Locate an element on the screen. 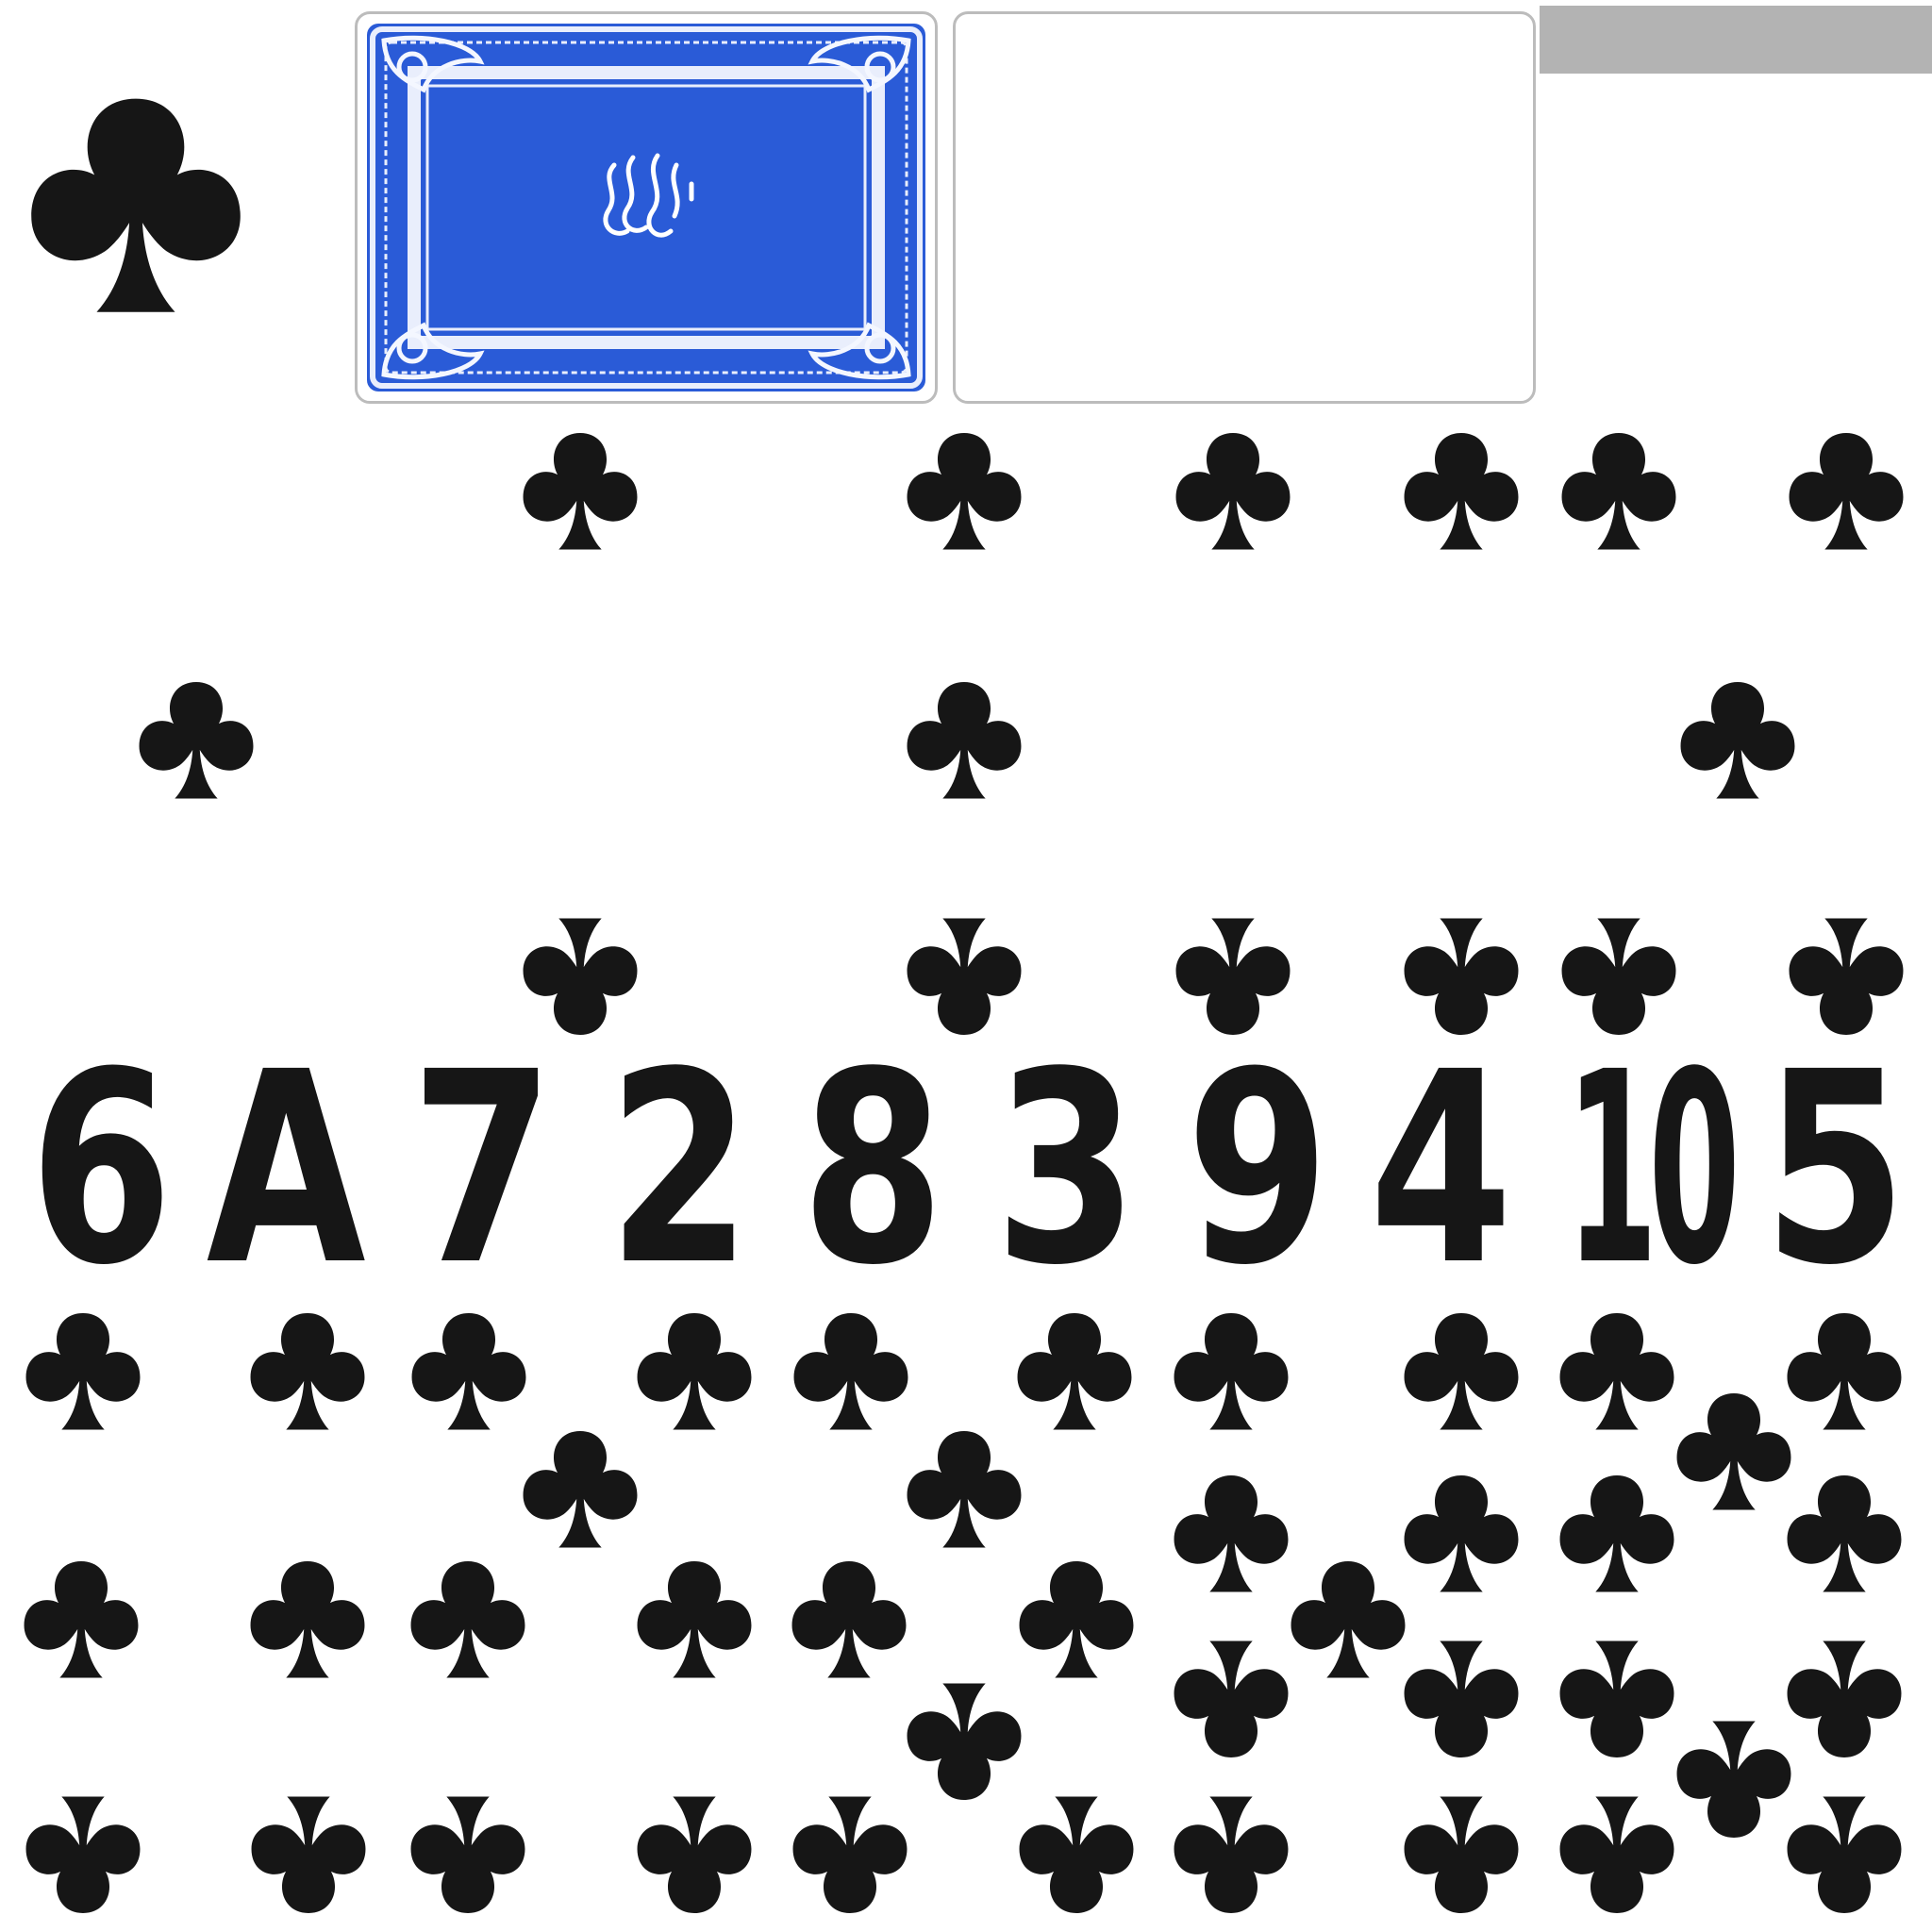 The width and height of the screenshot is (1932, 1932). rank-label: 3 is located at coordinates (1066, 1170).